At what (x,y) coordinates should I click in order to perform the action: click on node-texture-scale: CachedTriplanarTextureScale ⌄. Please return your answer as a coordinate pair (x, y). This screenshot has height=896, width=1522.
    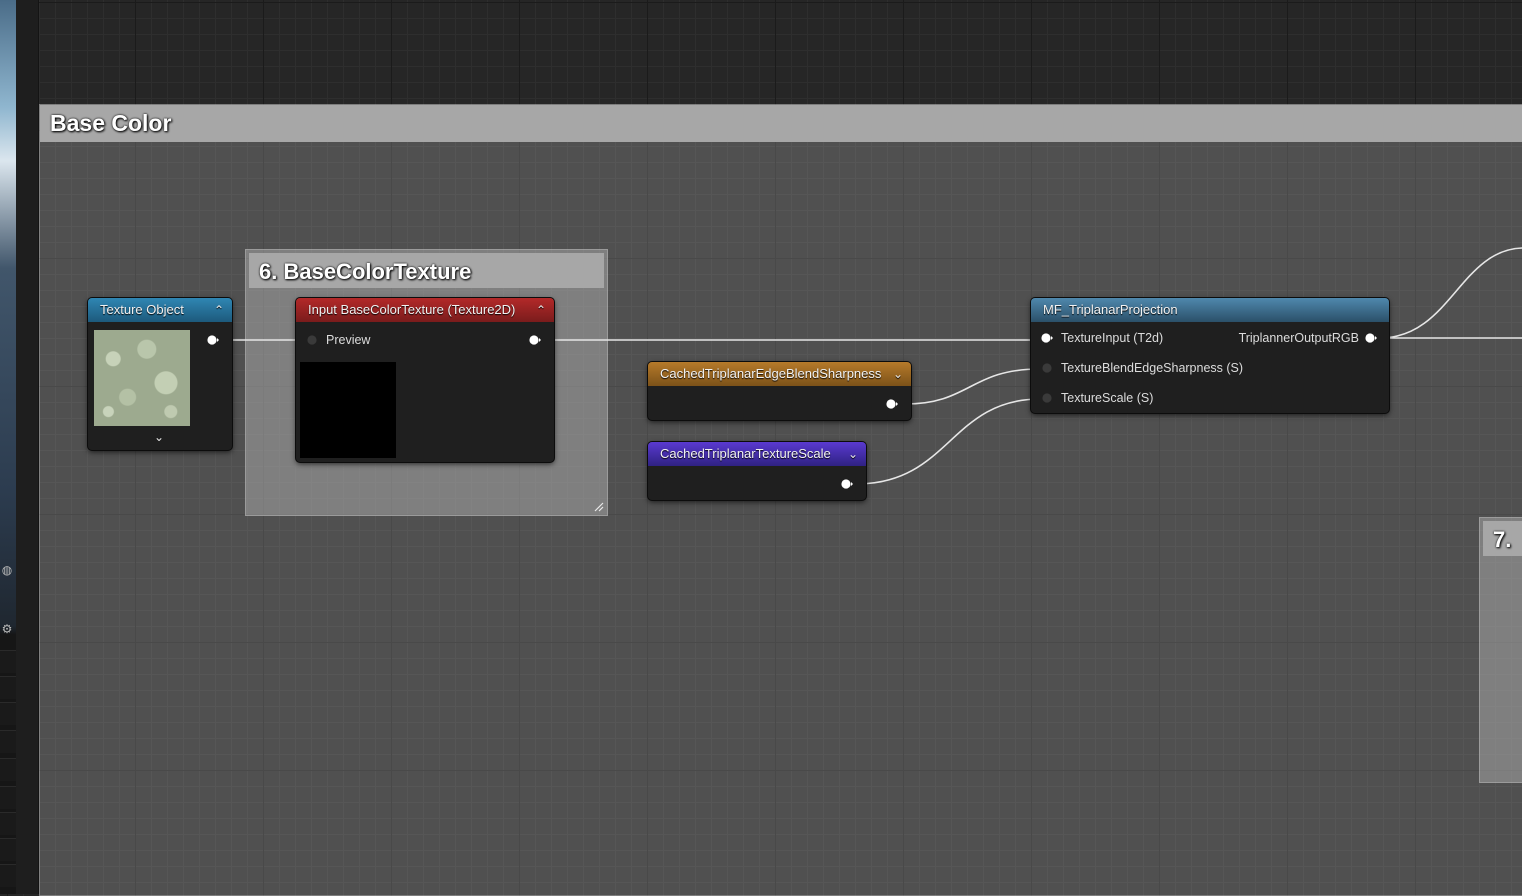
    Looking at the image, I should click on (757, 471).